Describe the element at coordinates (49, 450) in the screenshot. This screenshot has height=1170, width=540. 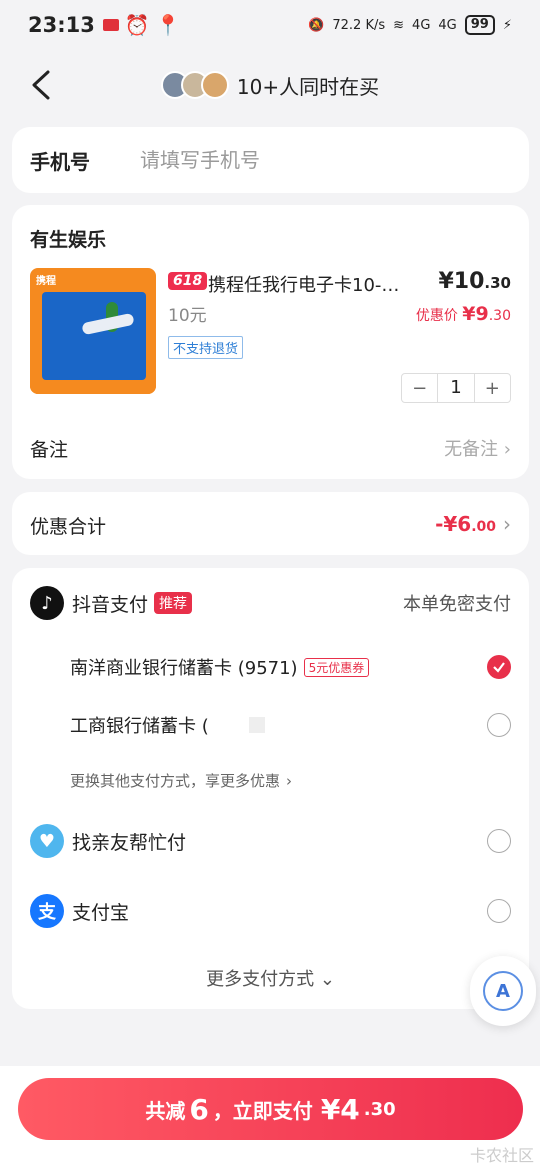
I see `remark-label: 备注` at that location.